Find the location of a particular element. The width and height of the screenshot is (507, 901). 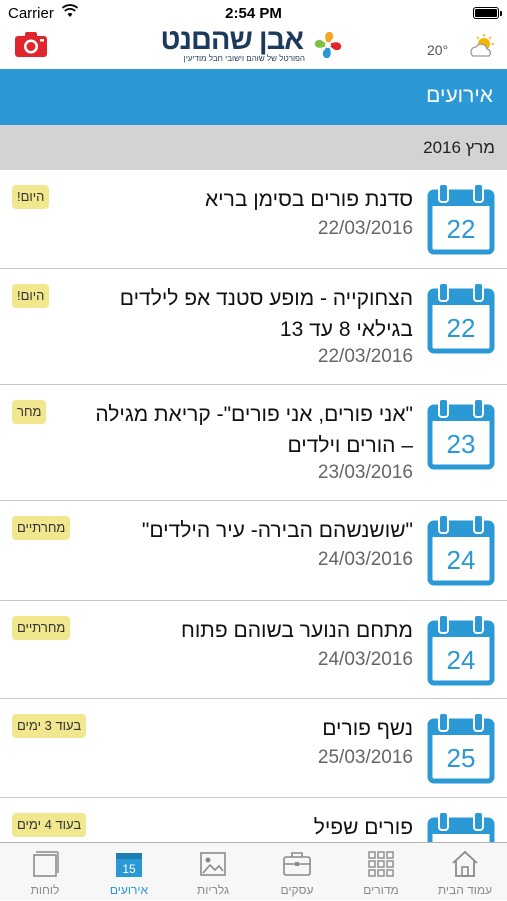

tab-home: עמוד הבית is located at coordinates (465, 872).